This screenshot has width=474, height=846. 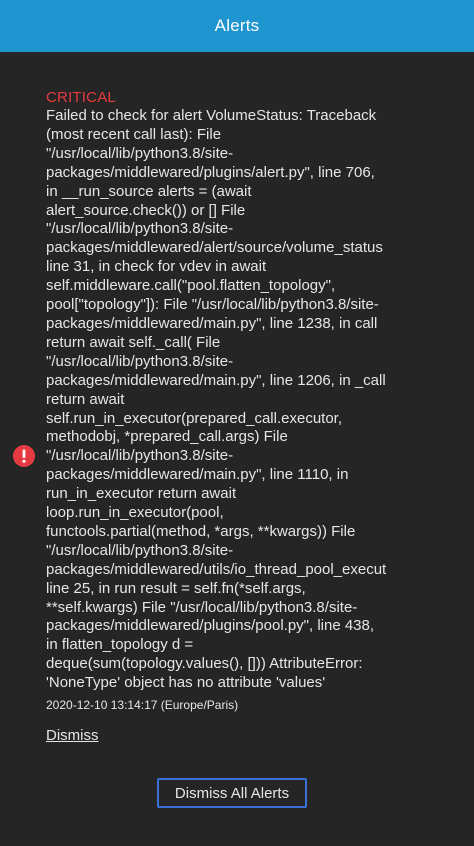 What do you see at coordinates (232, 793) in the screenshot?
I see `dismiss-all-alerts-button: Dismiss All Alerts` at bounding box center [232, 793].